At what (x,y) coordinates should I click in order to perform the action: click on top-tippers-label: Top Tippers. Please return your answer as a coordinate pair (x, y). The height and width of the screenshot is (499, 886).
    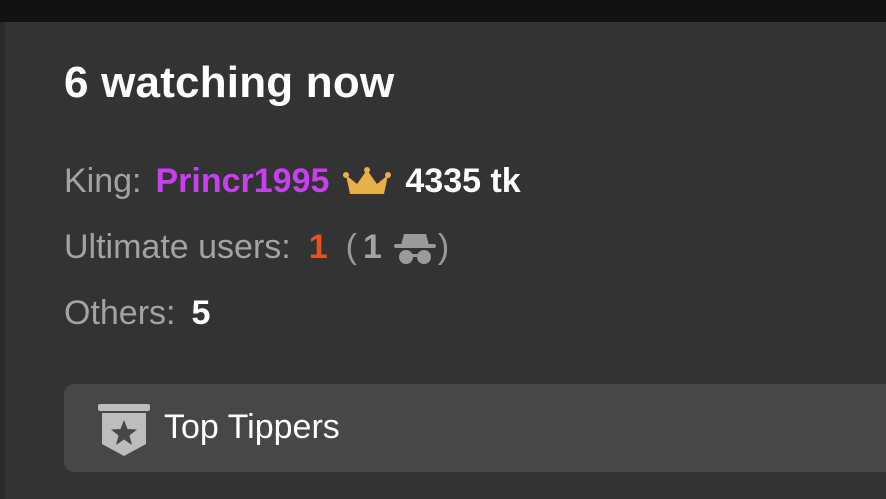
    Looking at the image, I should click on (252, 427).